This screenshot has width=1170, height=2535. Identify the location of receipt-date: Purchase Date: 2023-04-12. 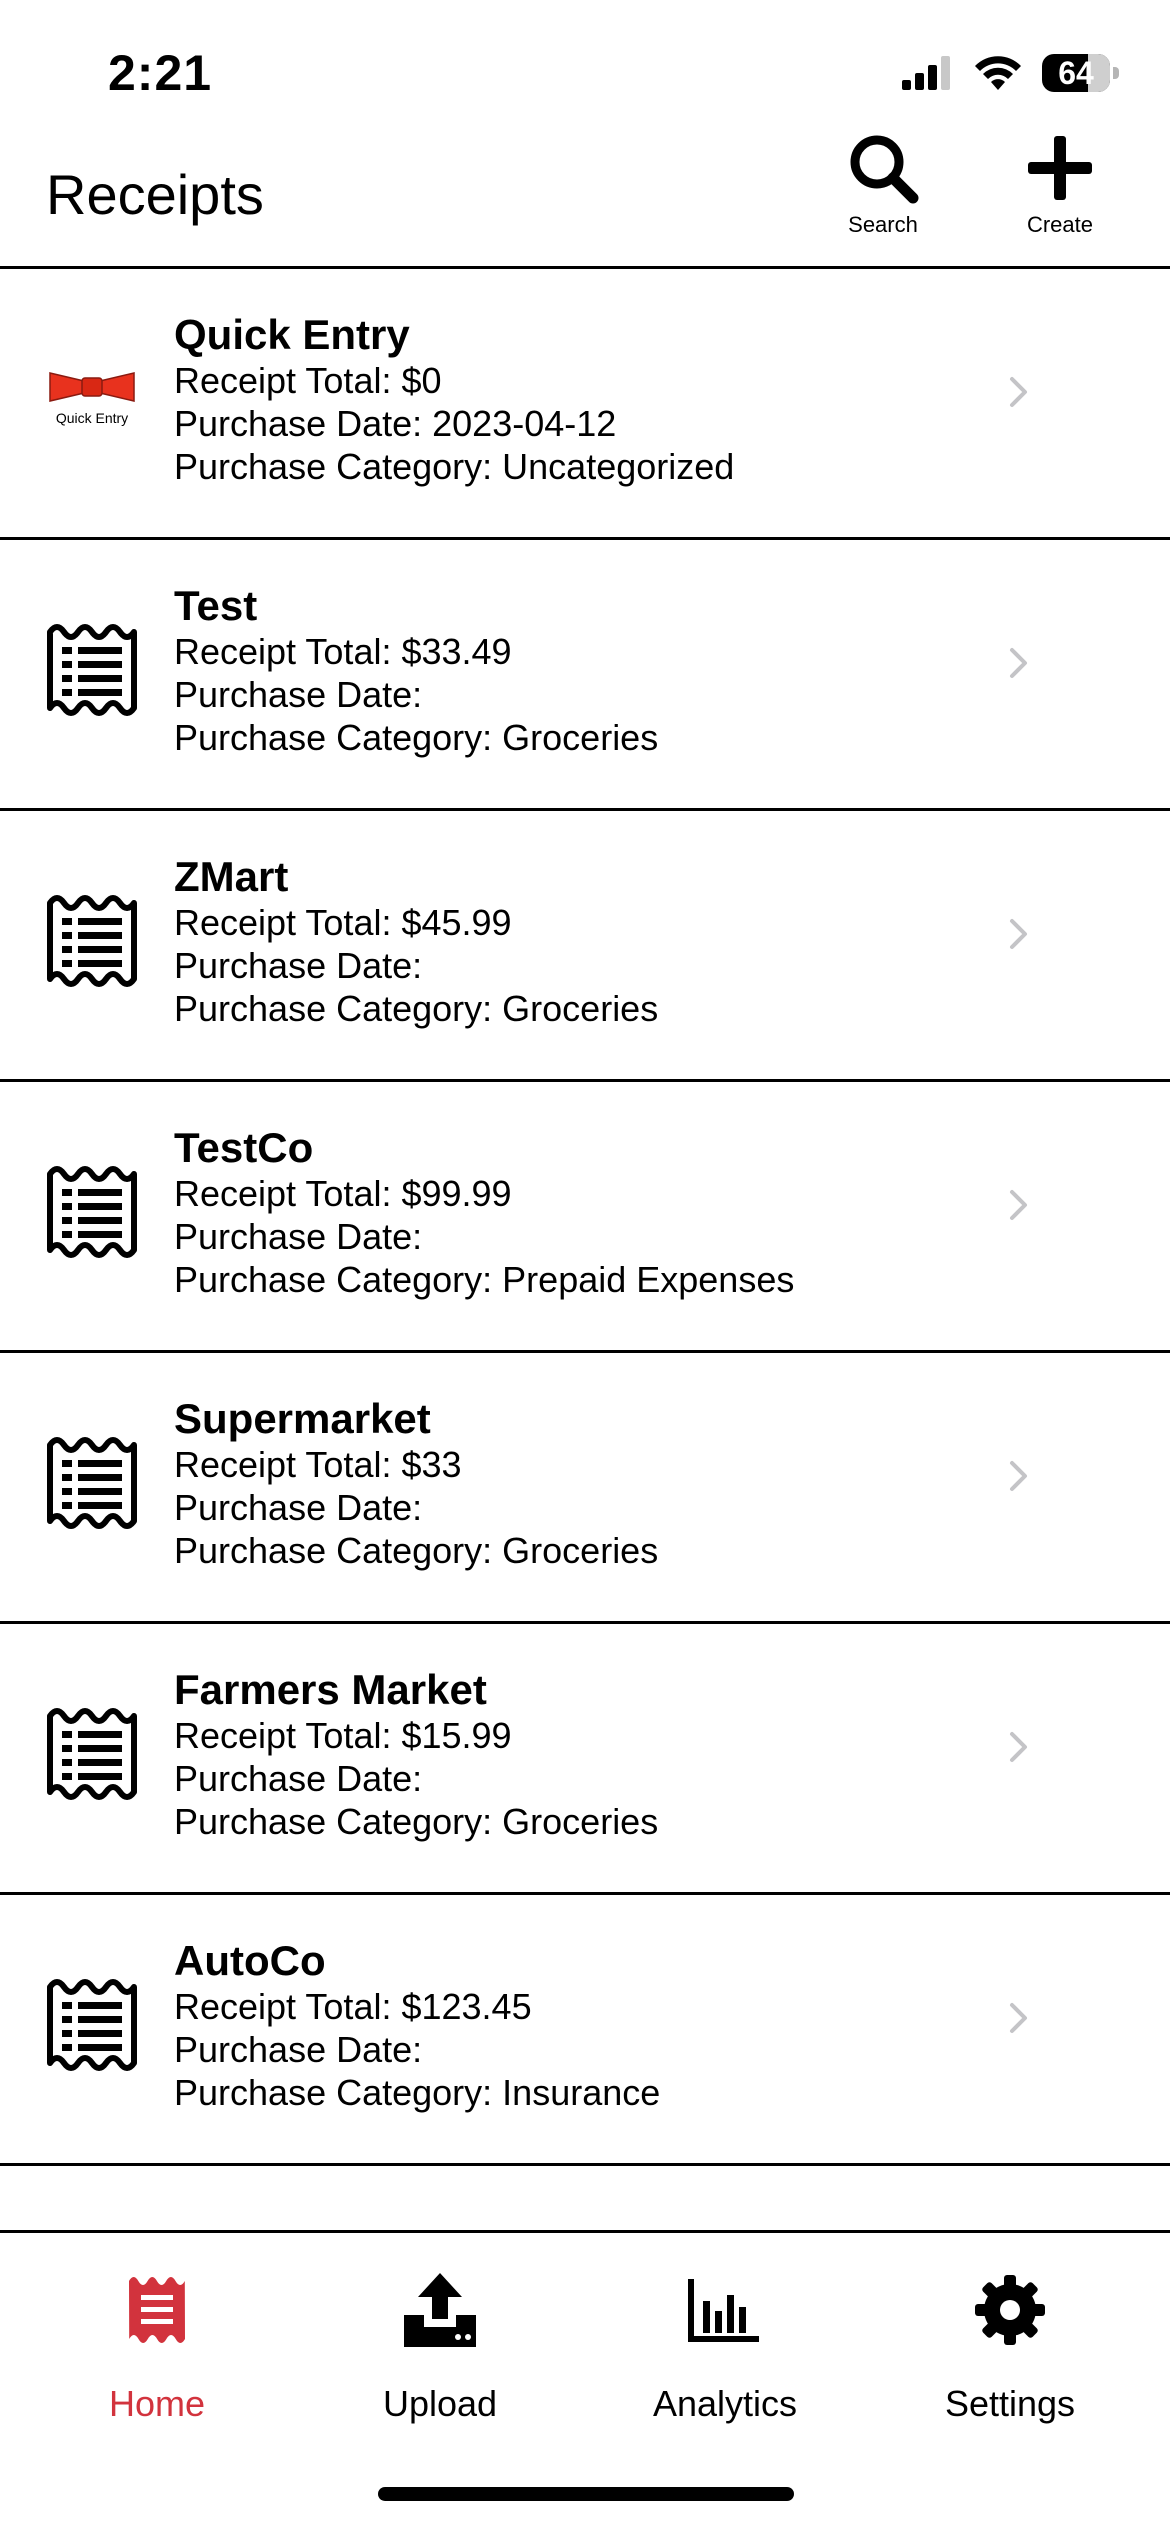
(395, 423).